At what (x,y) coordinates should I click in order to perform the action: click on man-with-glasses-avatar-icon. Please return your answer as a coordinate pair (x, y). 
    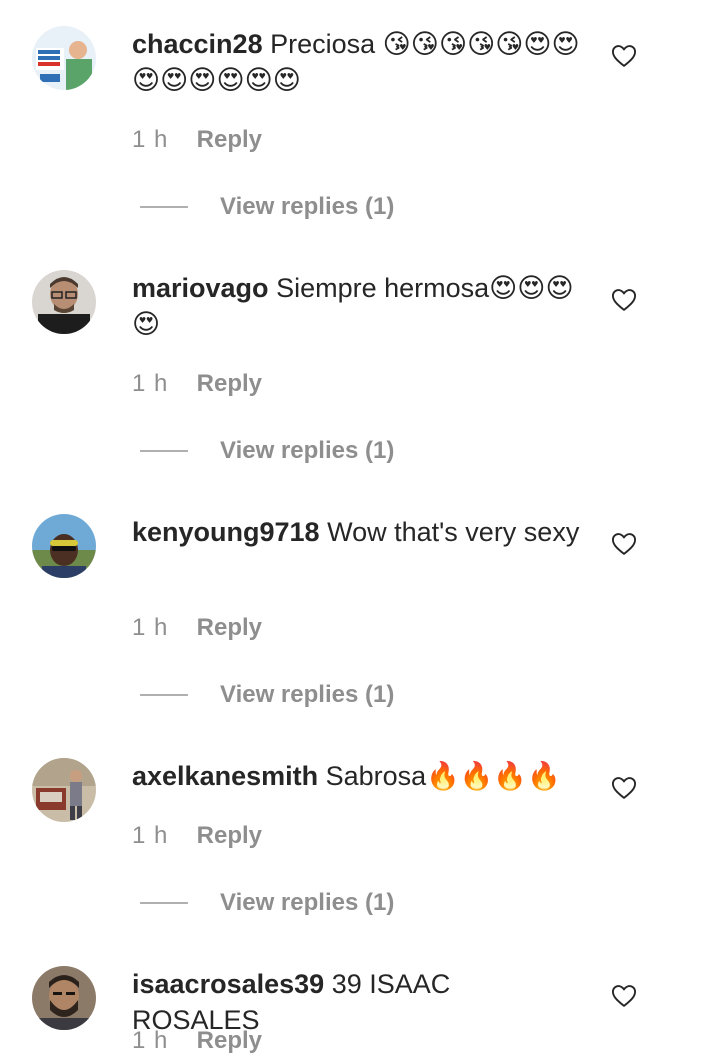
    Looking at the image, I should click on (64, 302).